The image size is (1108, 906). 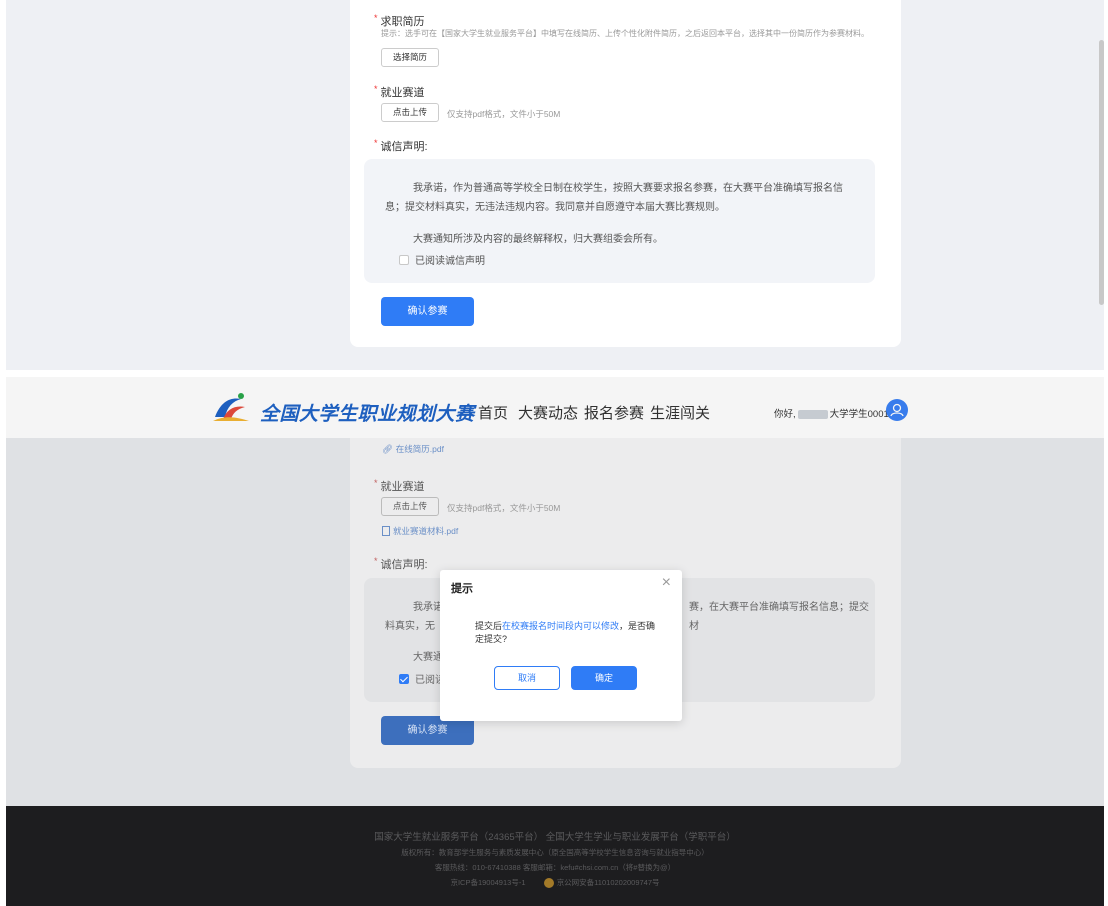 What do you see at coordinates (604, 678) in the screenshot?
I see `confirm-button: 确定` at bounding box center [604, 678].